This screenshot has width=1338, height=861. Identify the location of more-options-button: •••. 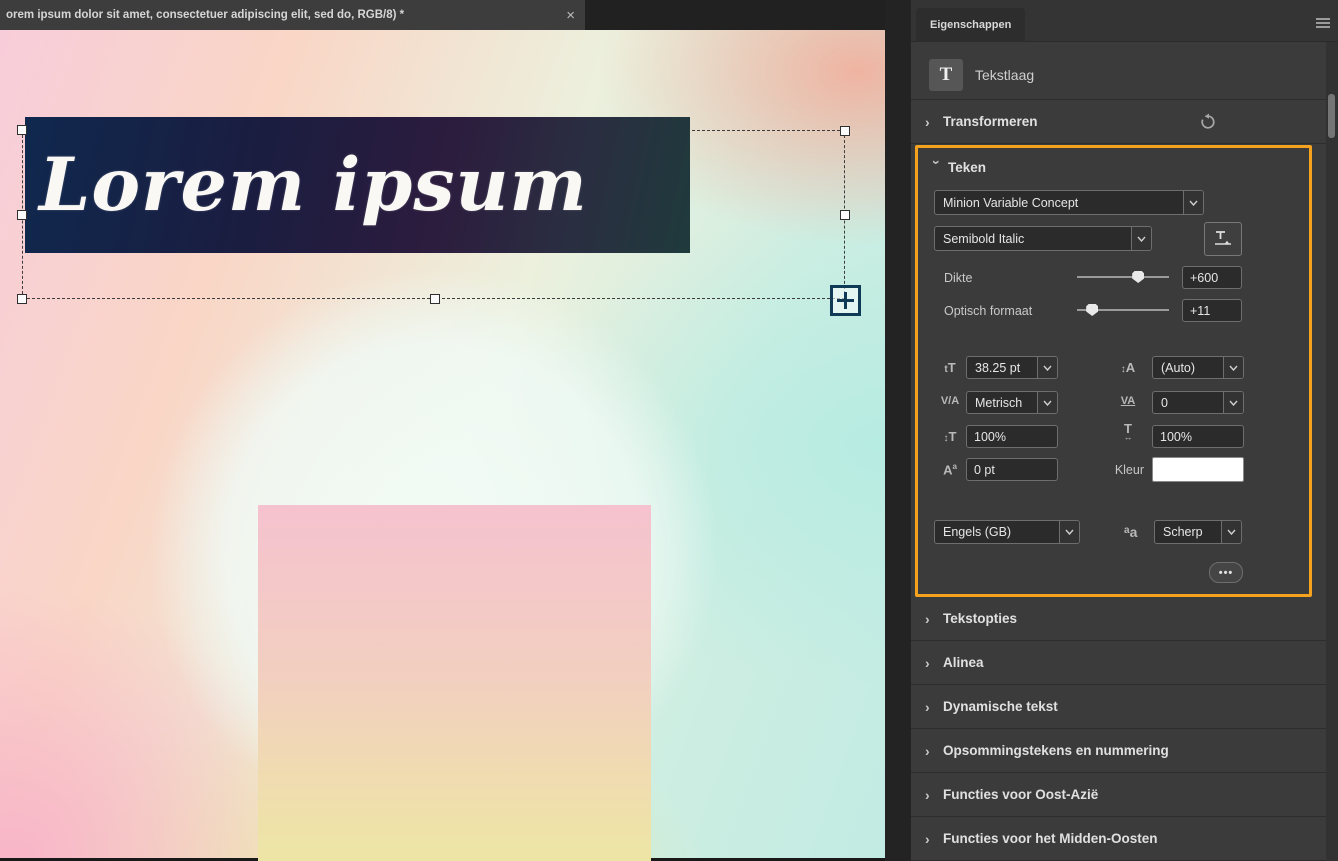
(1226, 572).